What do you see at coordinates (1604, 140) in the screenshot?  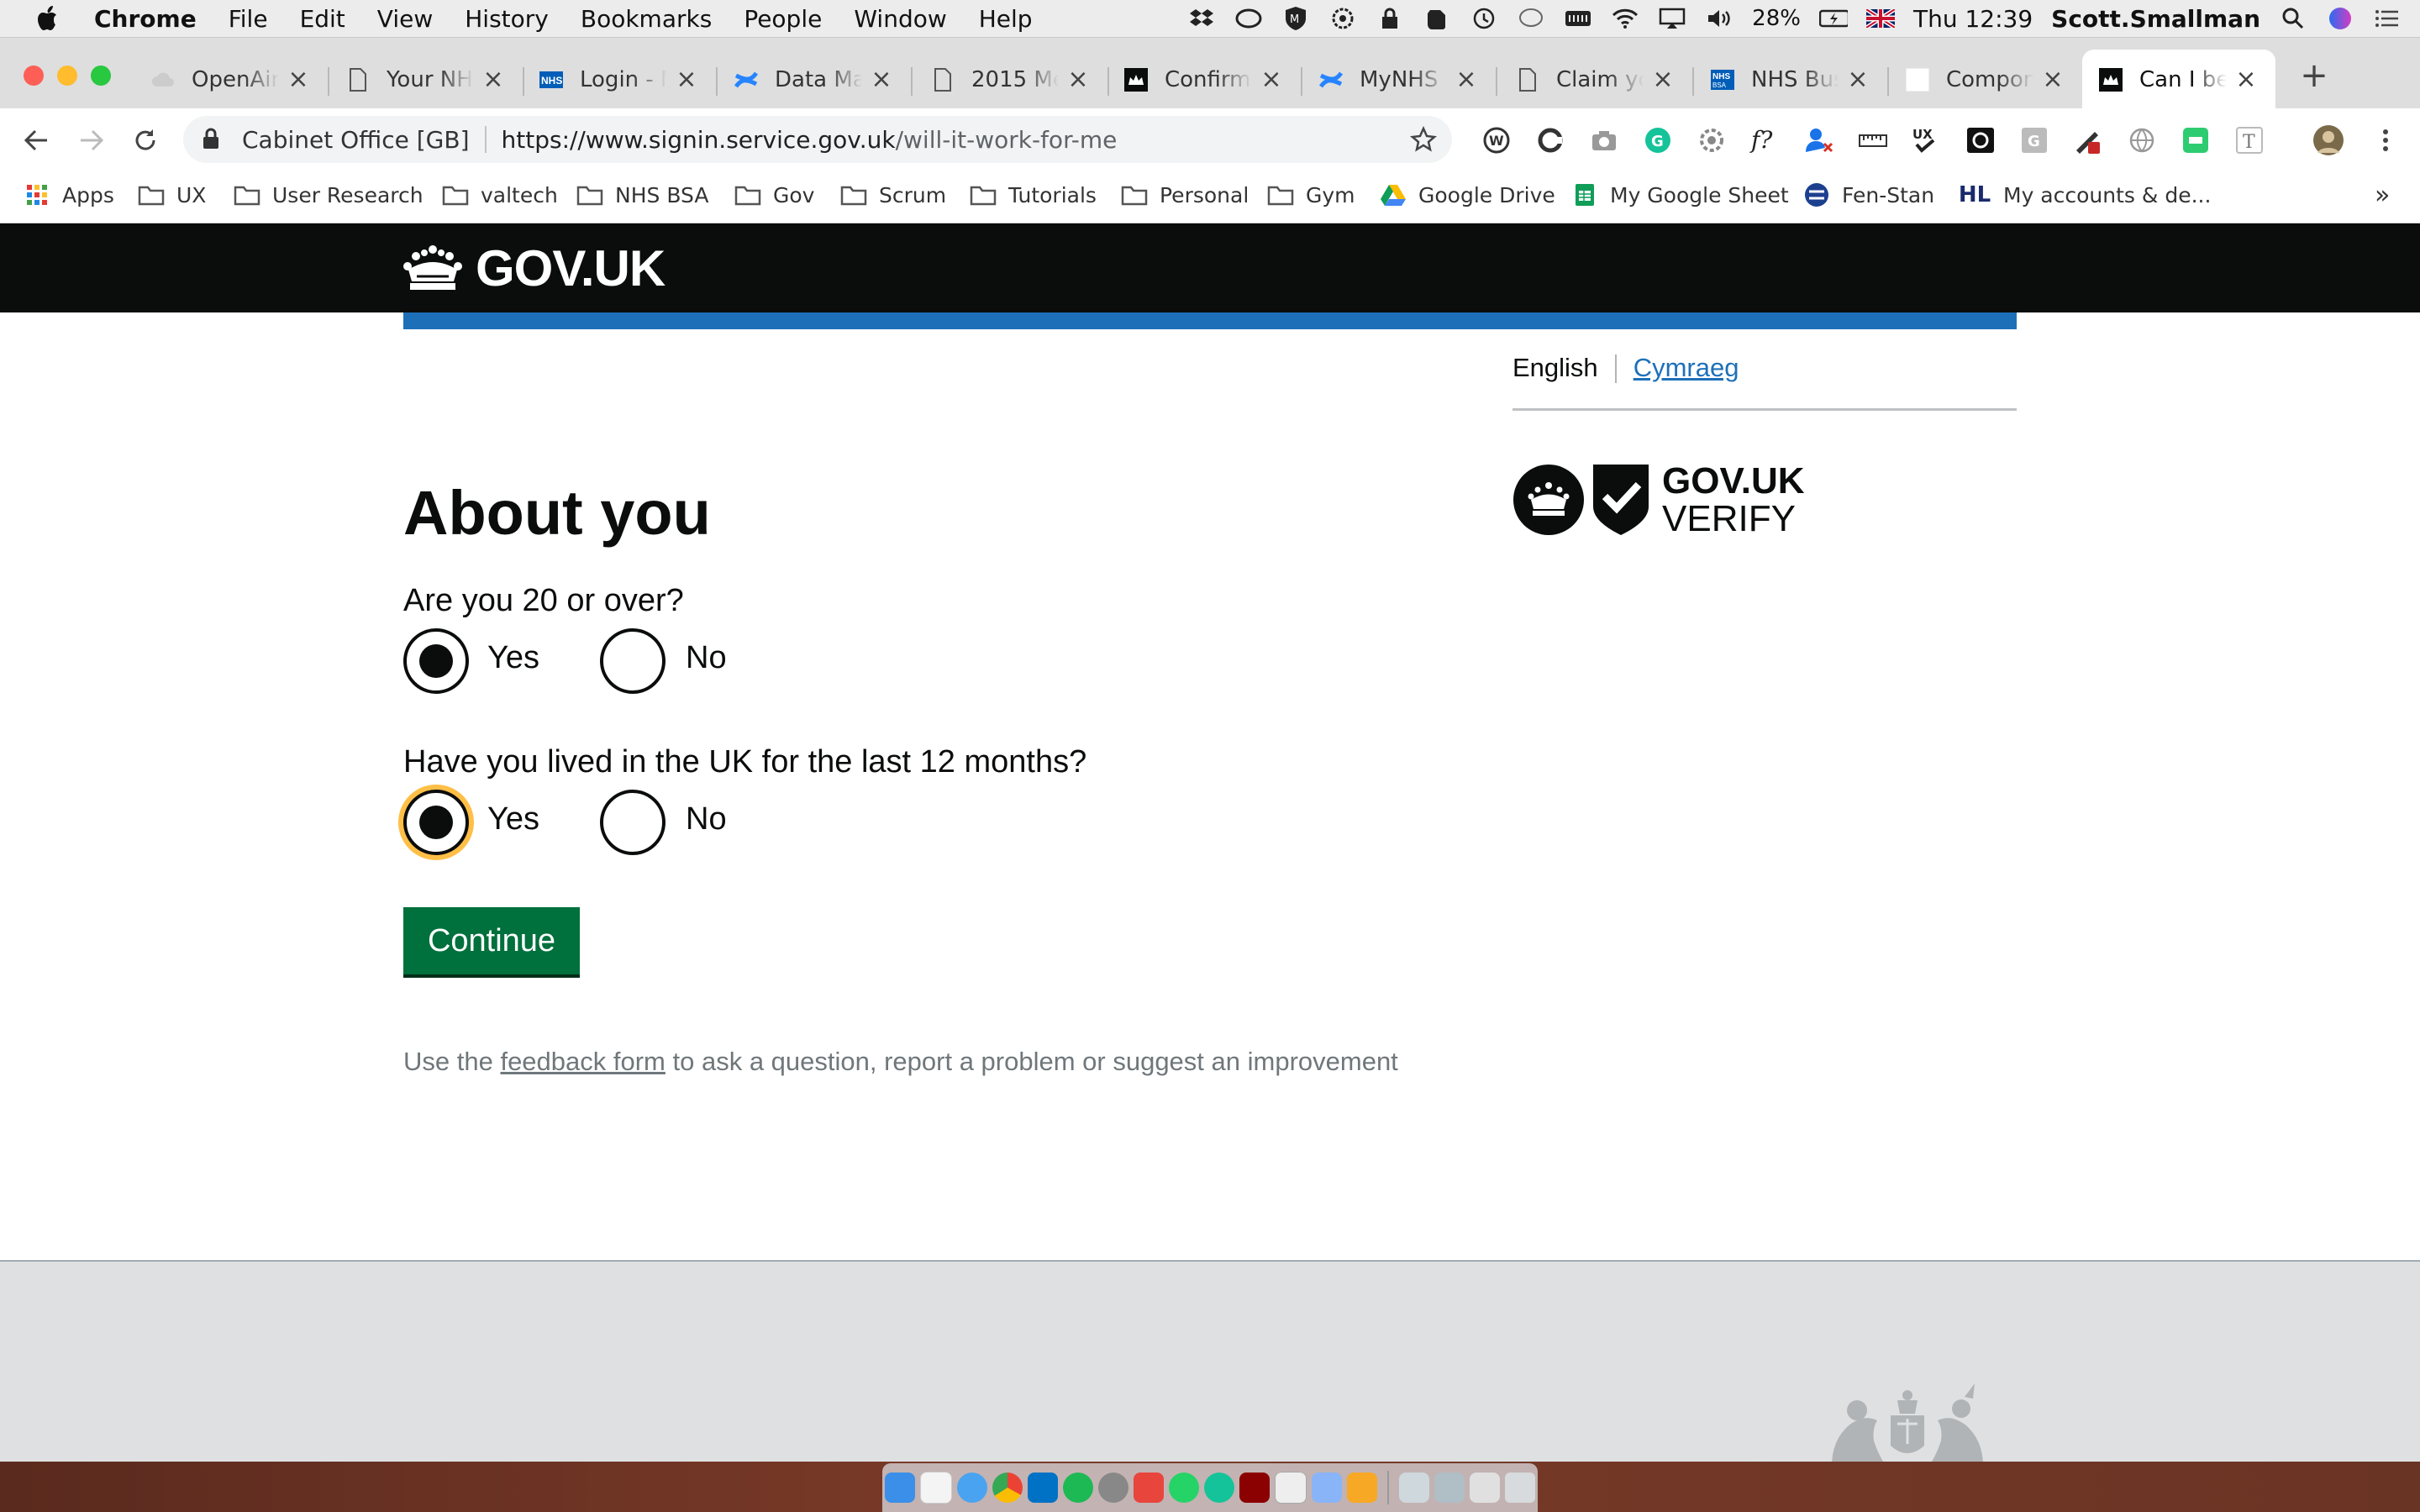 I see `camera-icon` at bounding box center [1604, 140].